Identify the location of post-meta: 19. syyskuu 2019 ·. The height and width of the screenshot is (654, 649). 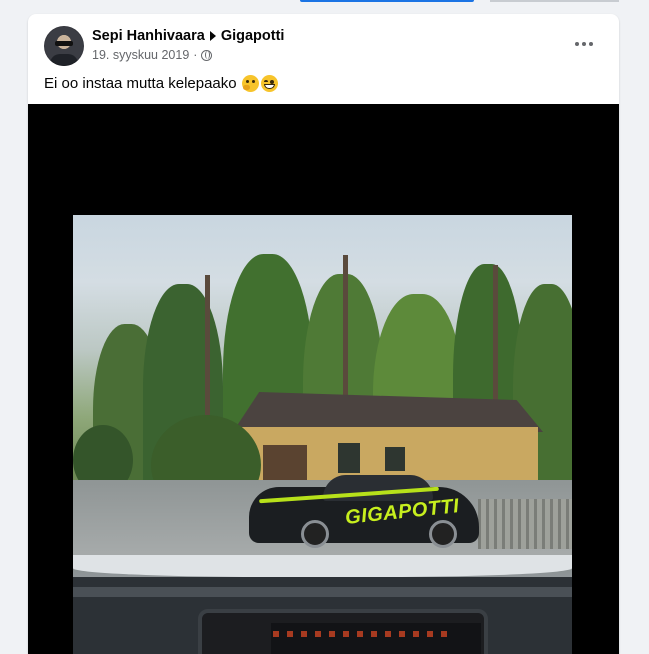
(152, 55).